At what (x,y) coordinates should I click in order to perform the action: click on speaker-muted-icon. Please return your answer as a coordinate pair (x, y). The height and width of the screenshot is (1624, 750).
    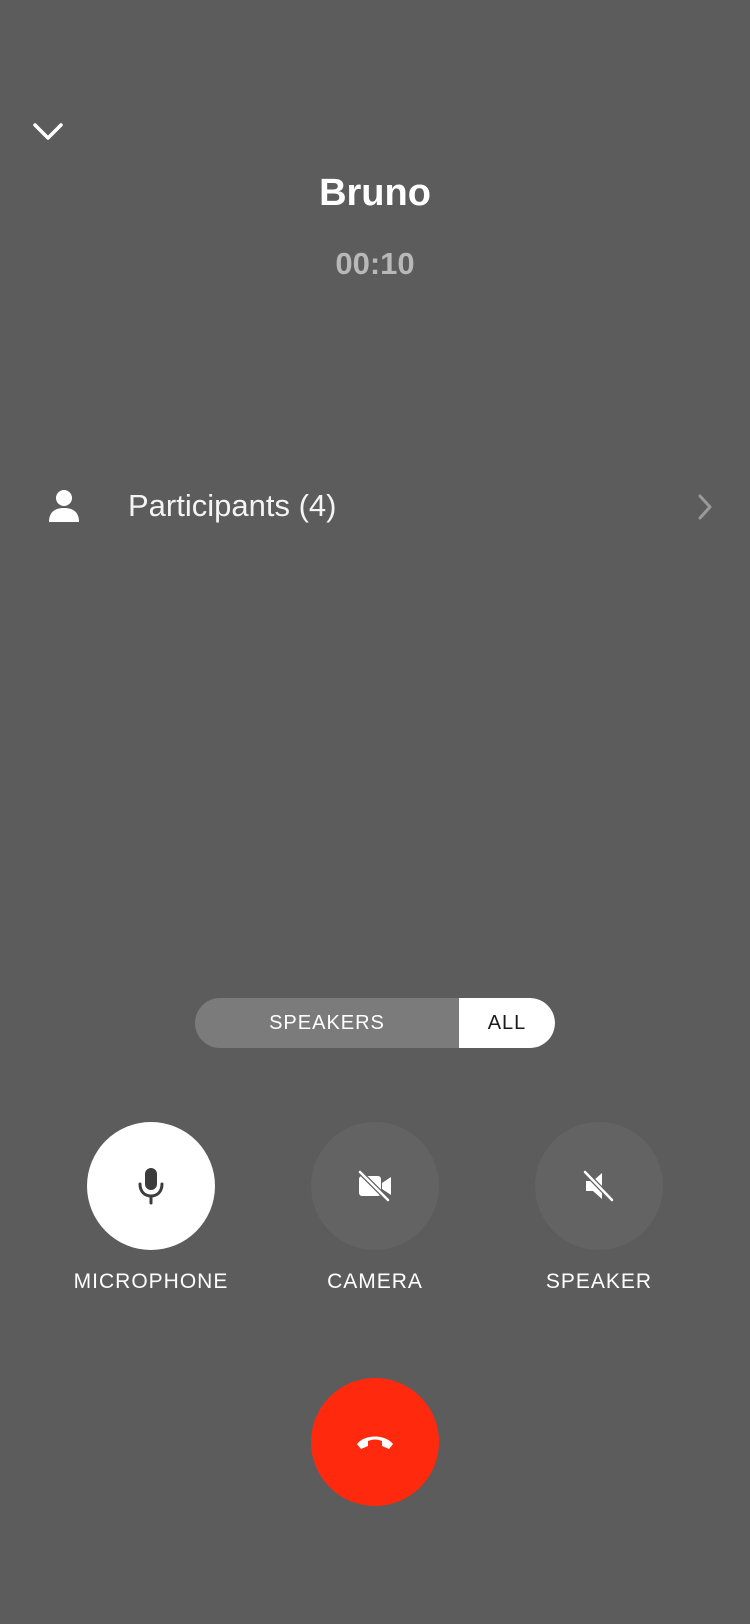
    Looking at the image, I should click on (598, 1186).